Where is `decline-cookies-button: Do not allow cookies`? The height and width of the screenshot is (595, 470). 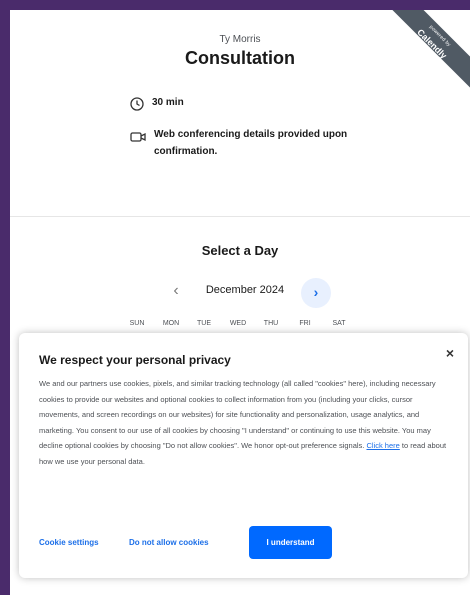 decline-cookies-button: Do not allow cookies is located at coordinates (169, 542).